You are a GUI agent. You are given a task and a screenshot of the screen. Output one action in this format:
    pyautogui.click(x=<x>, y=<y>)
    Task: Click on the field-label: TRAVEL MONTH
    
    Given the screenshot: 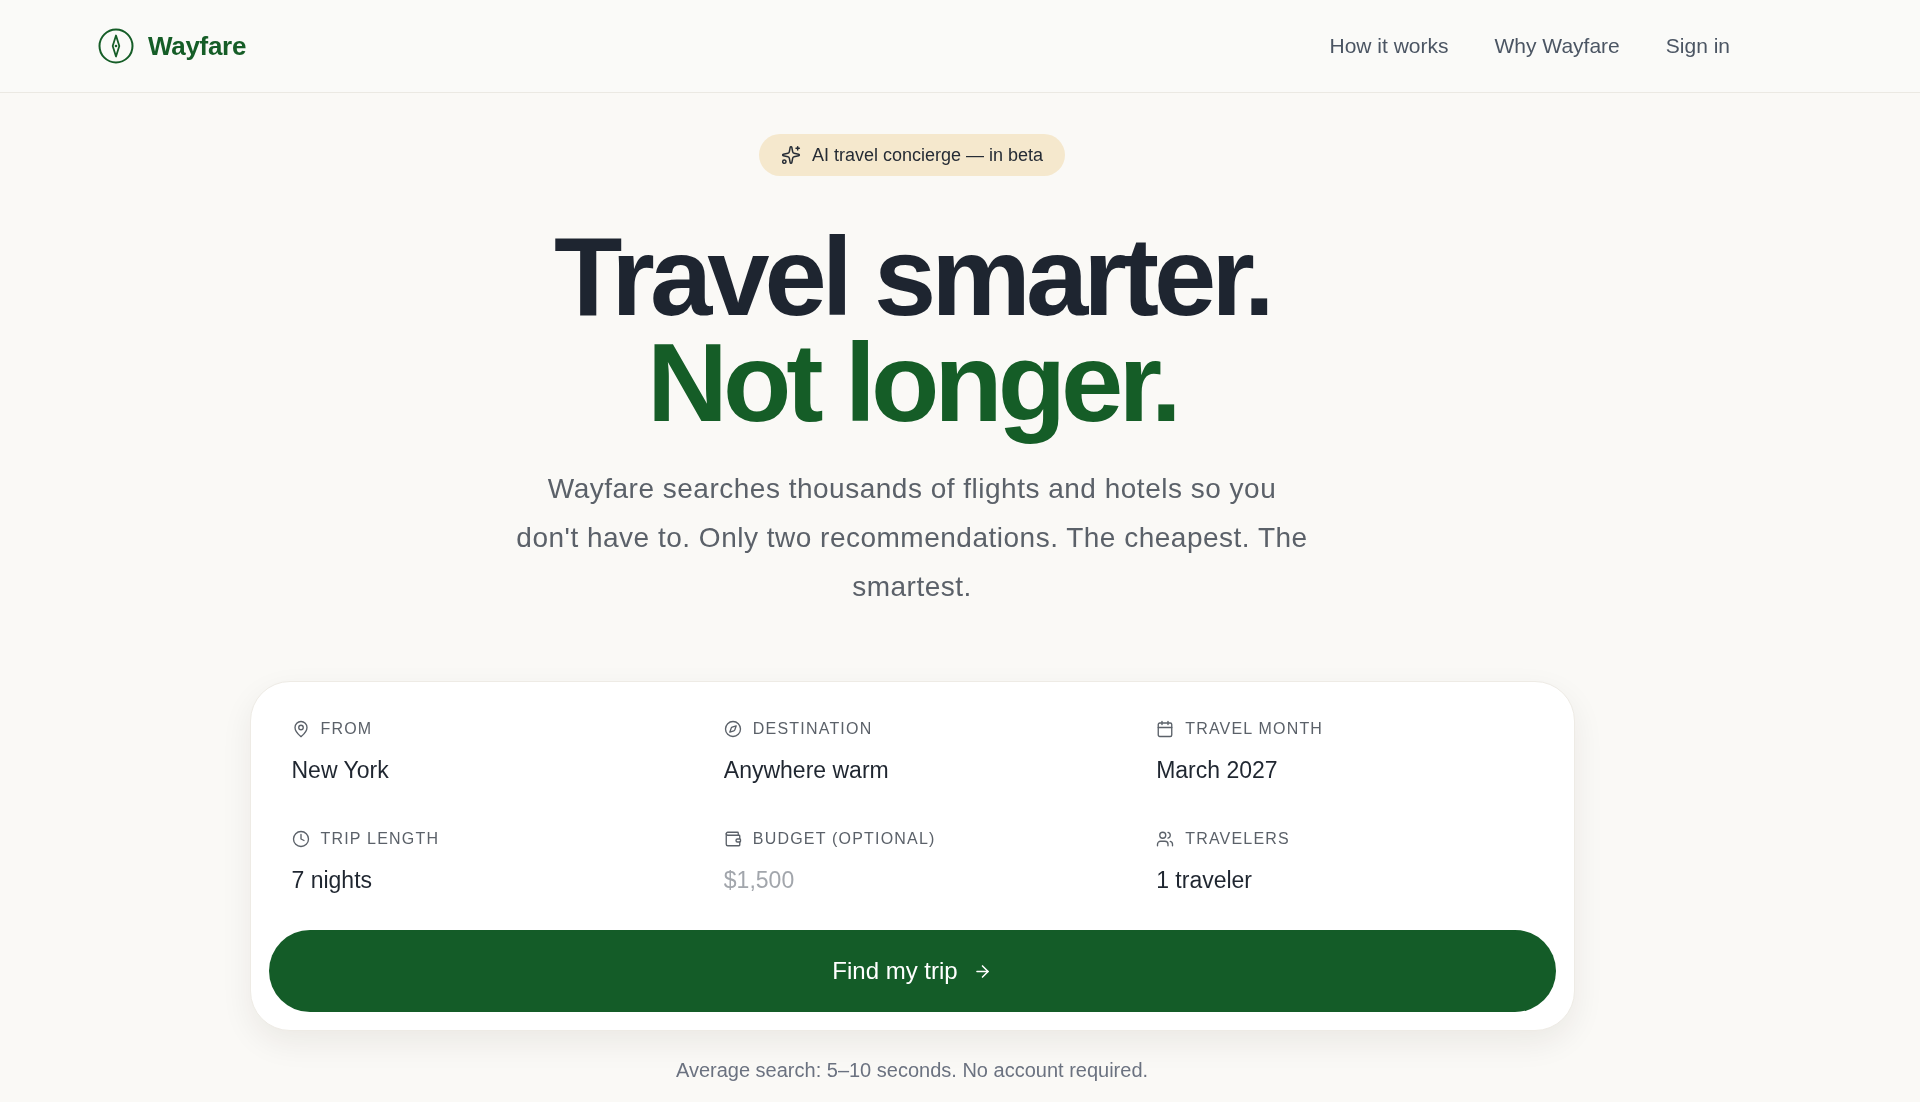 What is the action you would take?
    pyautogui.click(x=1254, y=729)
    